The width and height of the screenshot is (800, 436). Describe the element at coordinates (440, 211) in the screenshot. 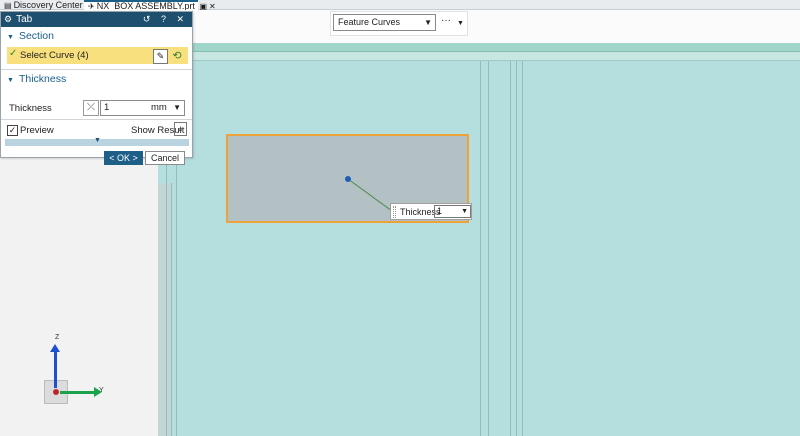

I see `onscreen-thickness-value: 1` at that location.